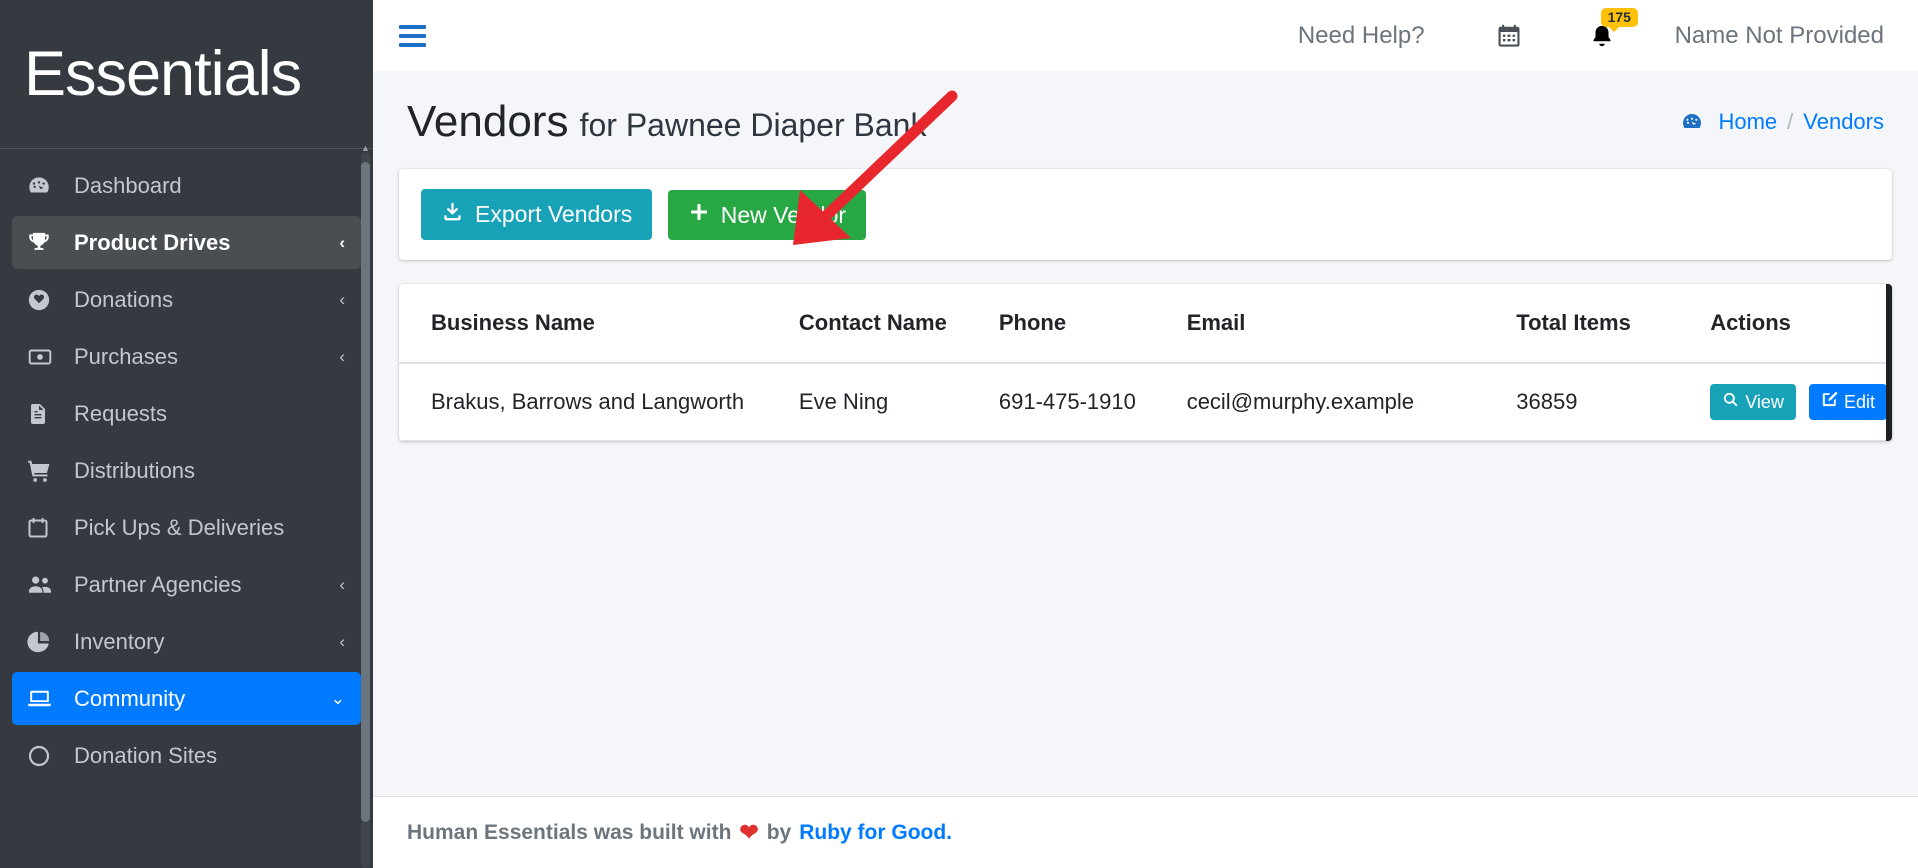 The height and width of the screenshot is (868, 1918). I want to click on export-vendors-button: Export Vendors, so click(537, 214).